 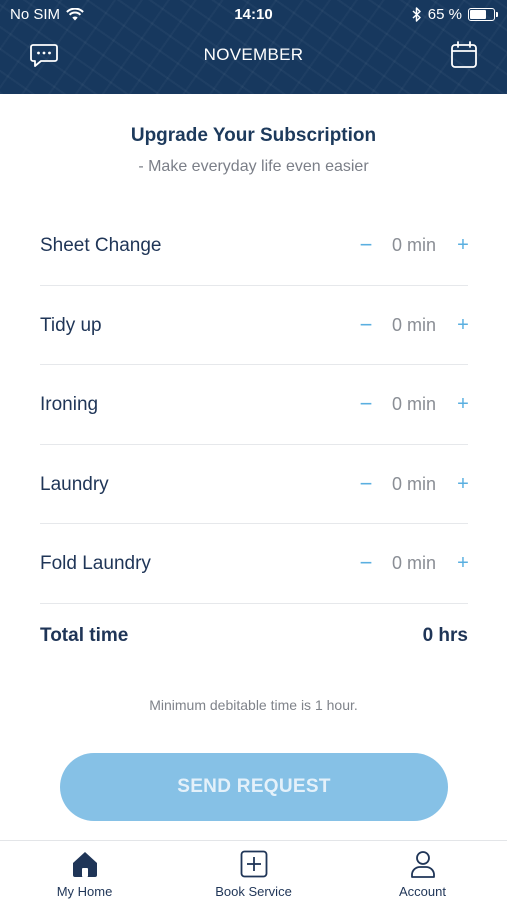 I want to click on tab-label: My Home, so click(x=84, y=891).